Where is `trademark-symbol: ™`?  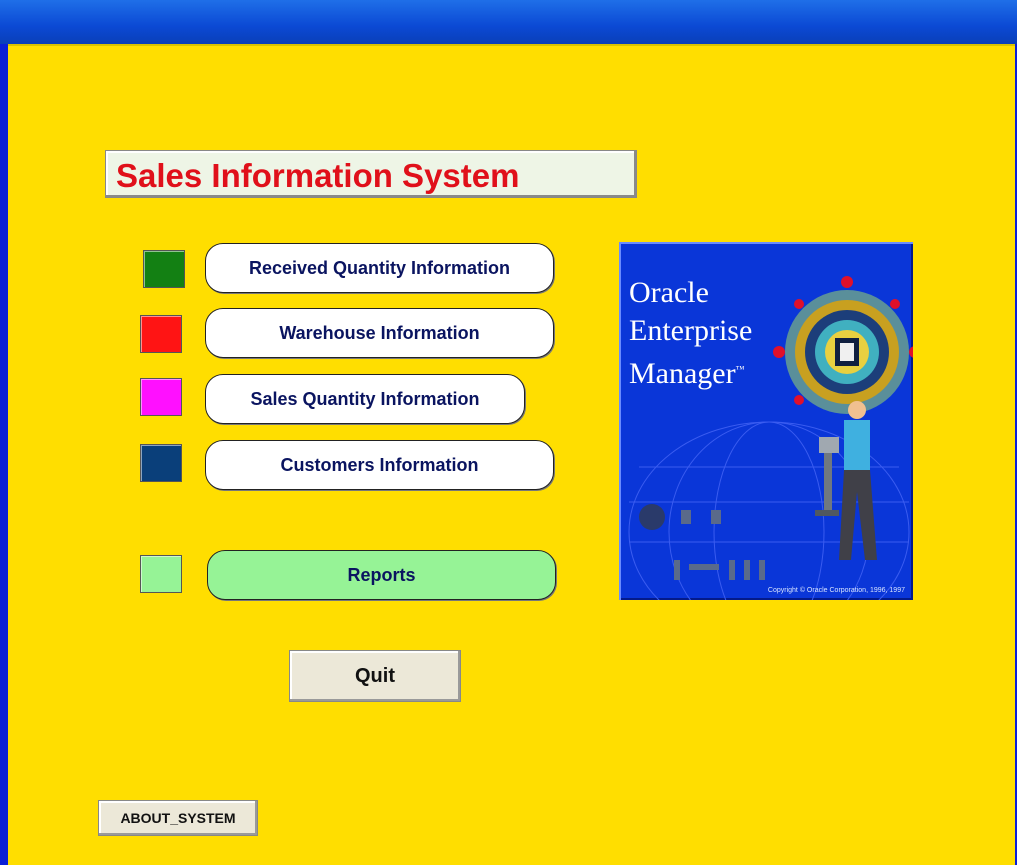
trademark-symbol: ™ is located at coordinates (740, 369).